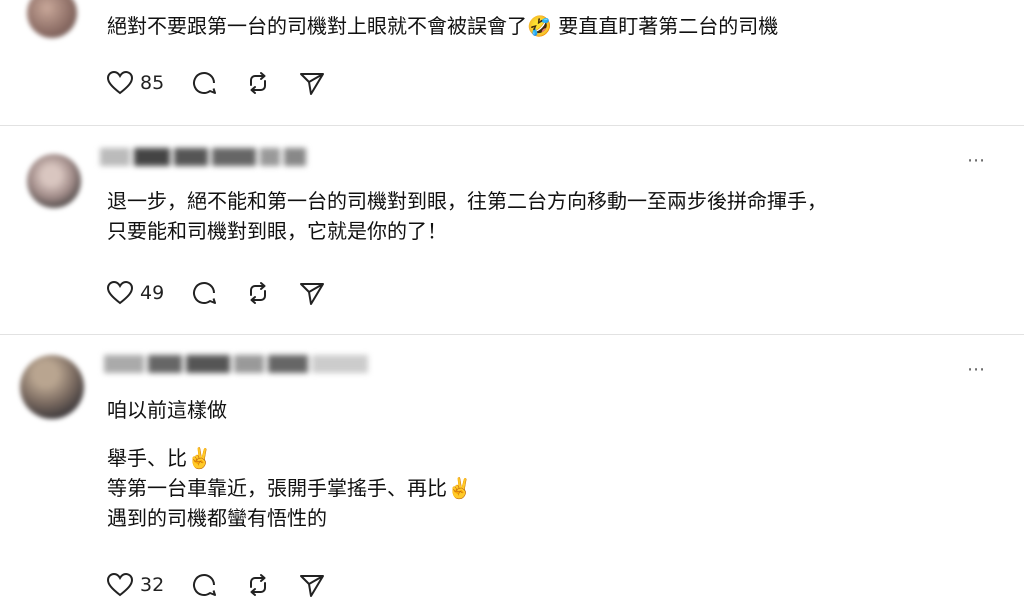  Describe the element at coordinates (135, 83) in the screenshot. I see `like-button: 85` at that location.